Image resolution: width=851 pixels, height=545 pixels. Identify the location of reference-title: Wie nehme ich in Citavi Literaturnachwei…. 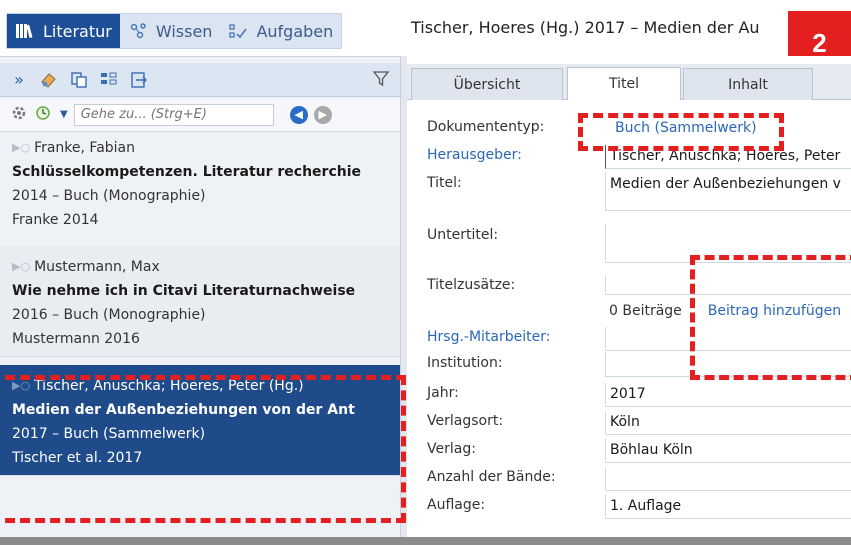
(184, 291).